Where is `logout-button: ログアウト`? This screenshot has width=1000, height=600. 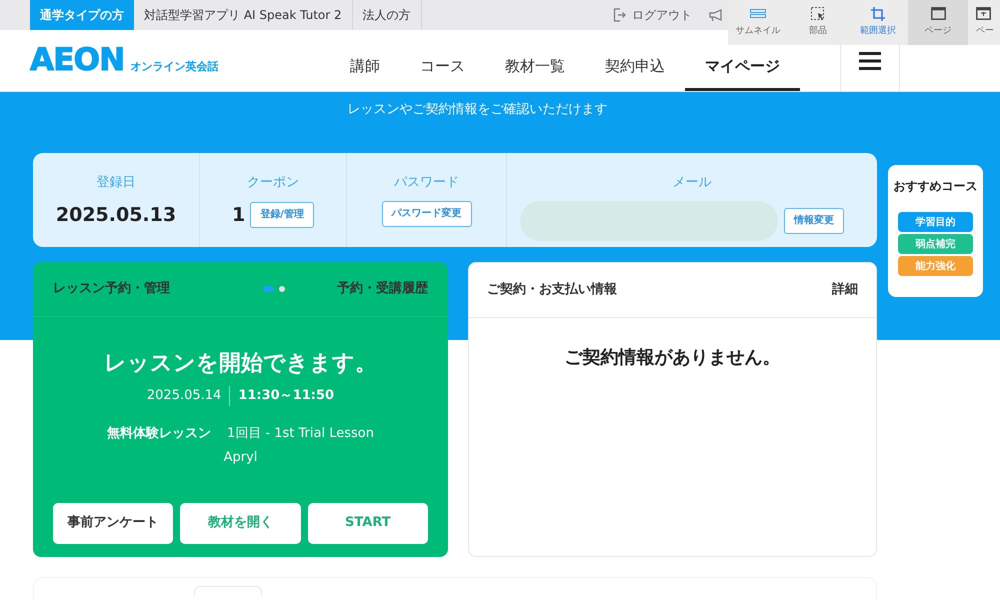
logout-button: ログアウト is located at coordinates (652, 15).